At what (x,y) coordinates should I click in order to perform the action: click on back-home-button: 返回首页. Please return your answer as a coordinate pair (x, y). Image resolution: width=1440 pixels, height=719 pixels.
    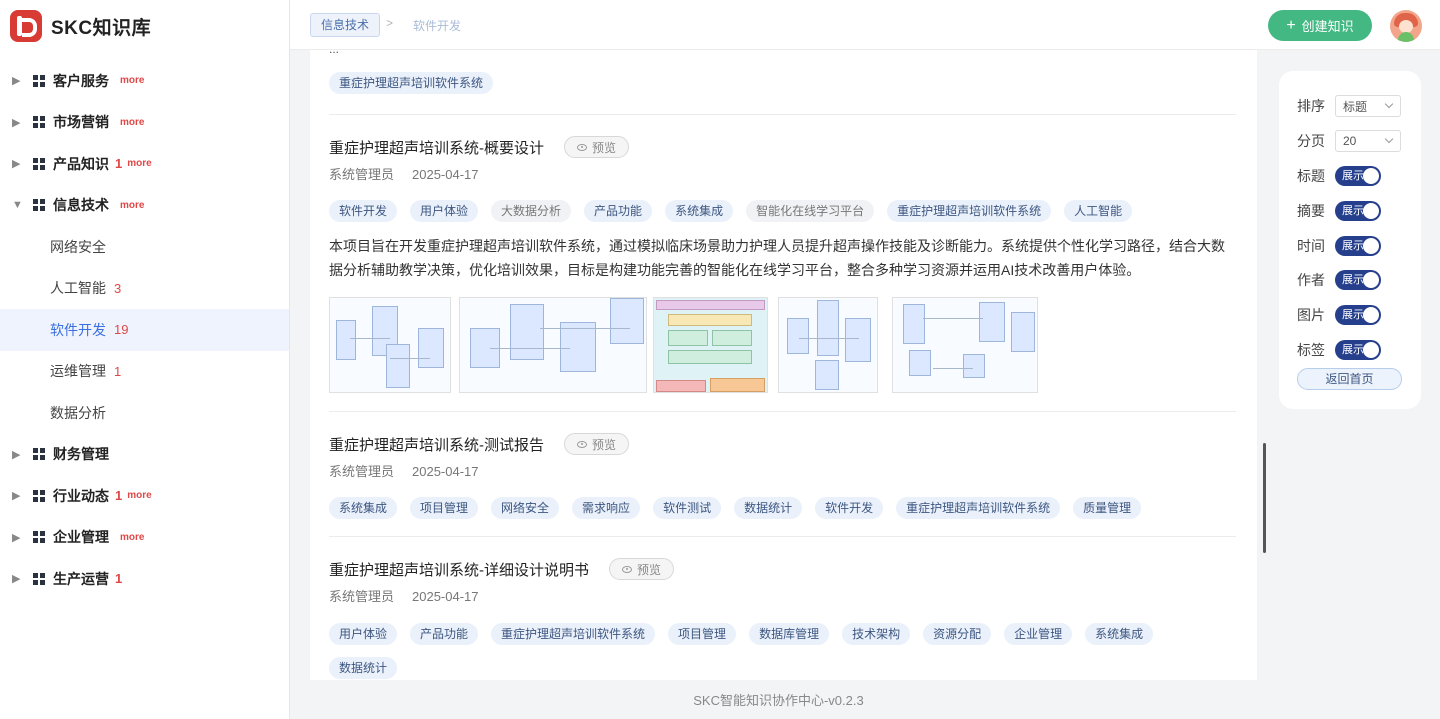
    Looking at the image, I should click on (1349, 379).